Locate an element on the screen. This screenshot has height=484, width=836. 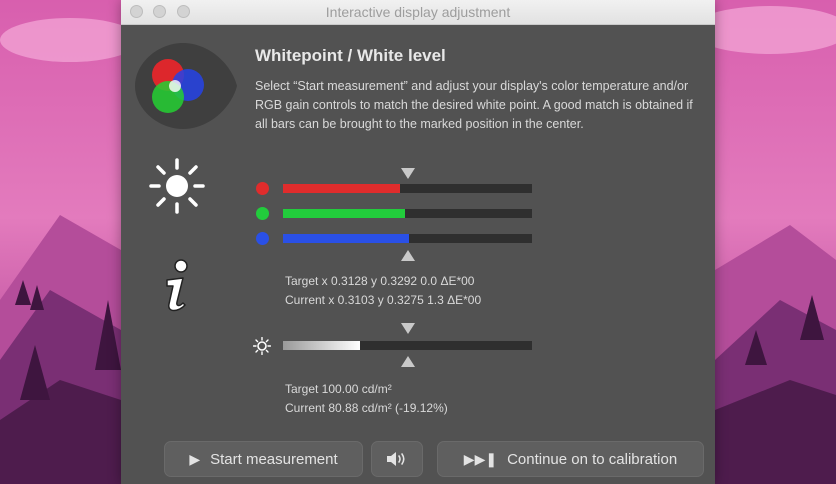
continue-calibration-button: ▶▶❚ Continue on to calibration is located at coordinates (570, 459).